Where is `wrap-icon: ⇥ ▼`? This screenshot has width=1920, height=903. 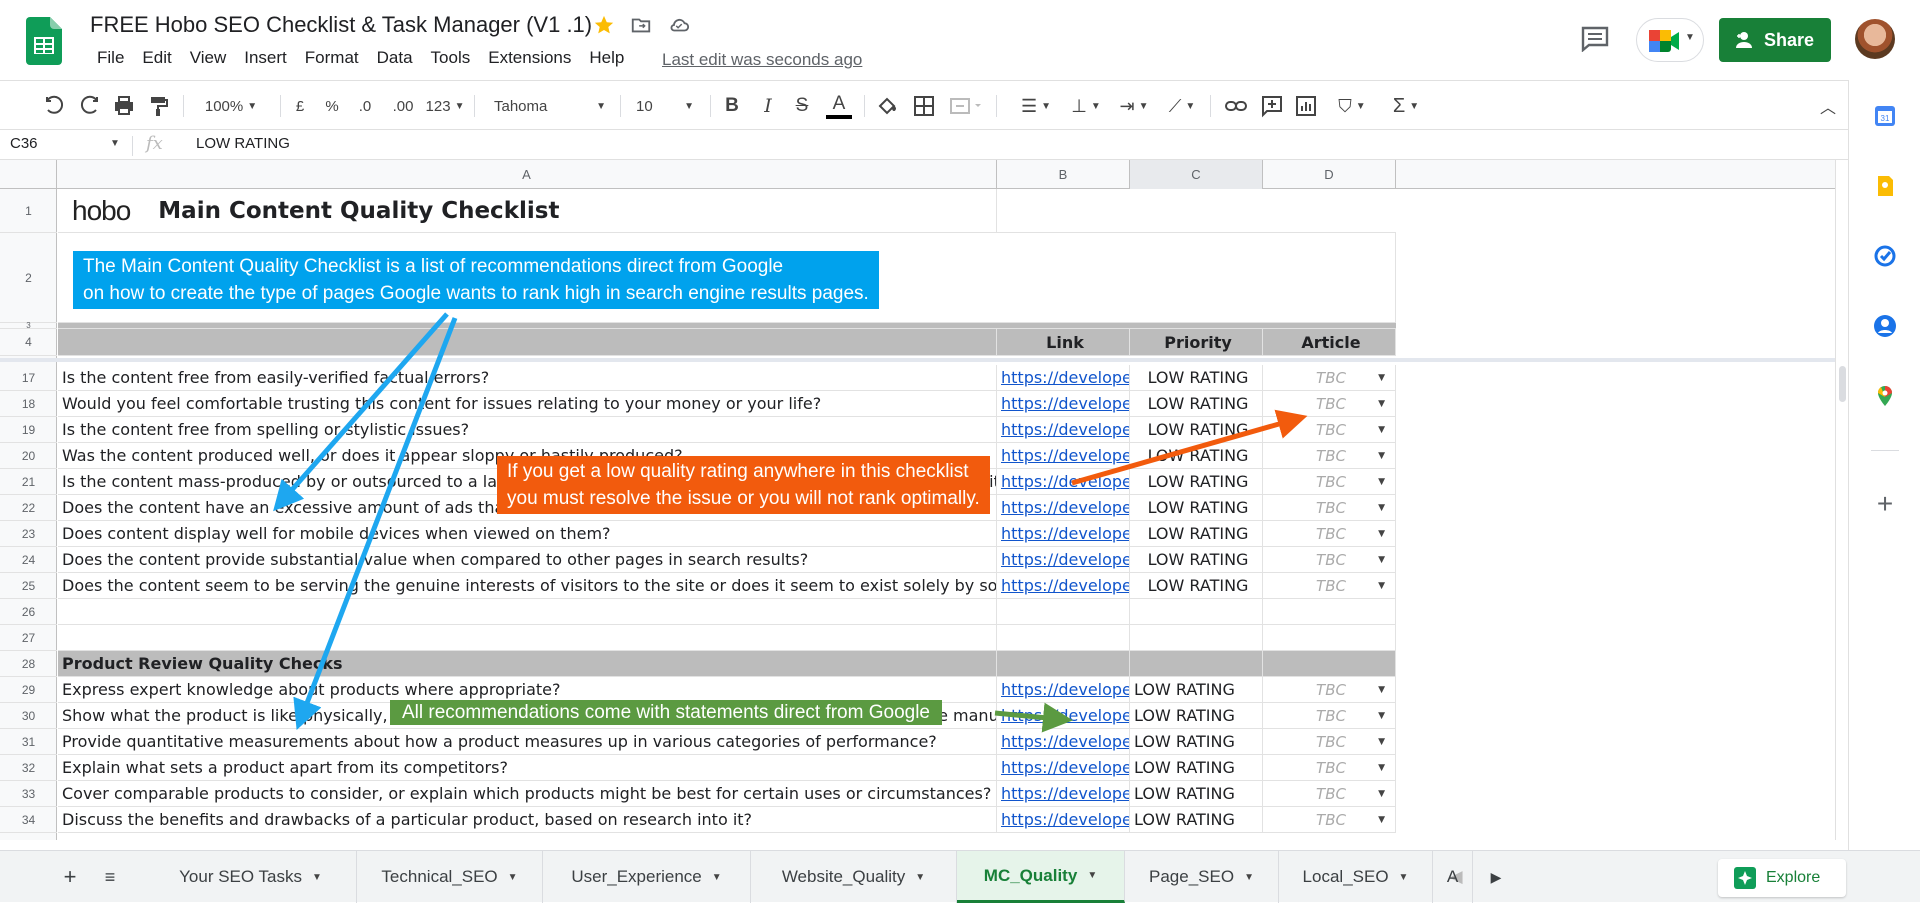
wrap-icon: ⇥ ▼ is located at coordinates (1134, 106).